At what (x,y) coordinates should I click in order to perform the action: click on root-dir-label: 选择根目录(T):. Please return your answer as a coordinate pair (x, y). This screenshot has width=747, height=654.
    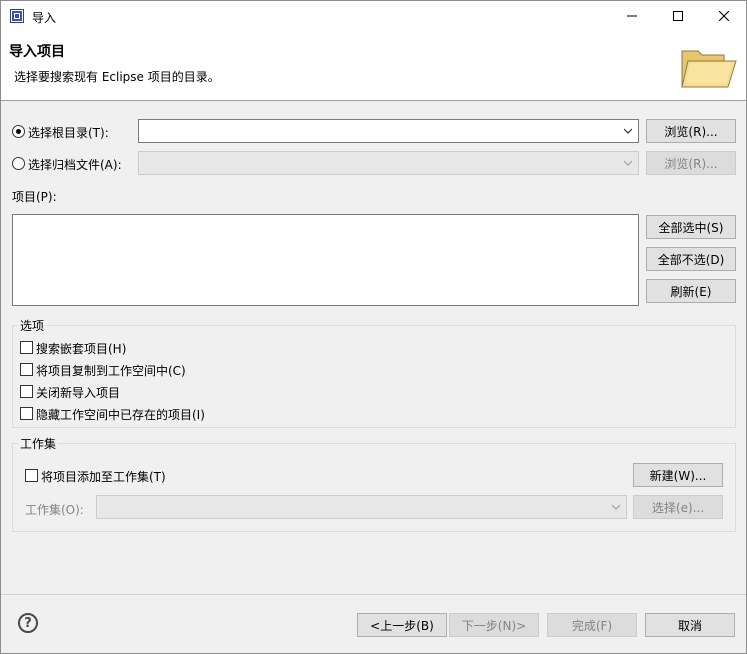
    Looking at the image, I should click on (68, 133).